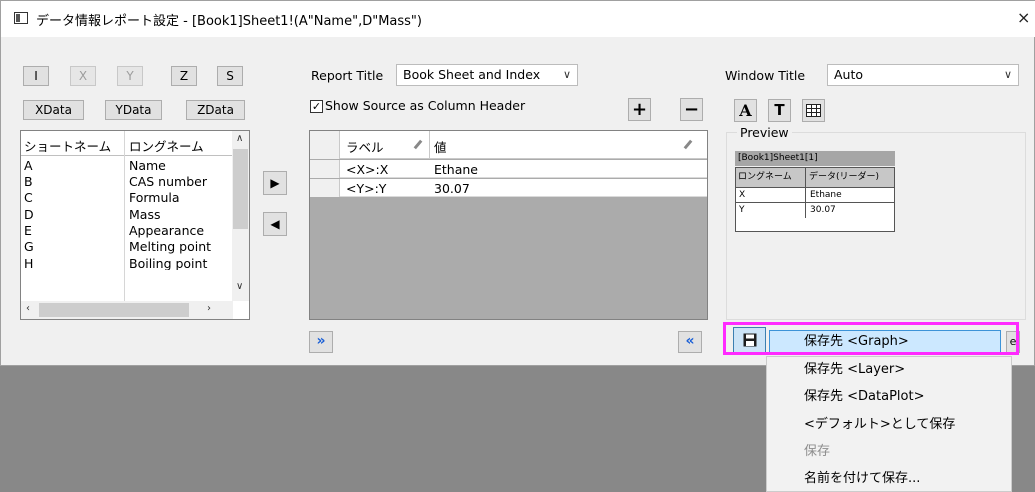  What do you see at coordinates (764, 132) in the screenshot?
I see `preview-label: Preview` at bounding box center [764, 132].